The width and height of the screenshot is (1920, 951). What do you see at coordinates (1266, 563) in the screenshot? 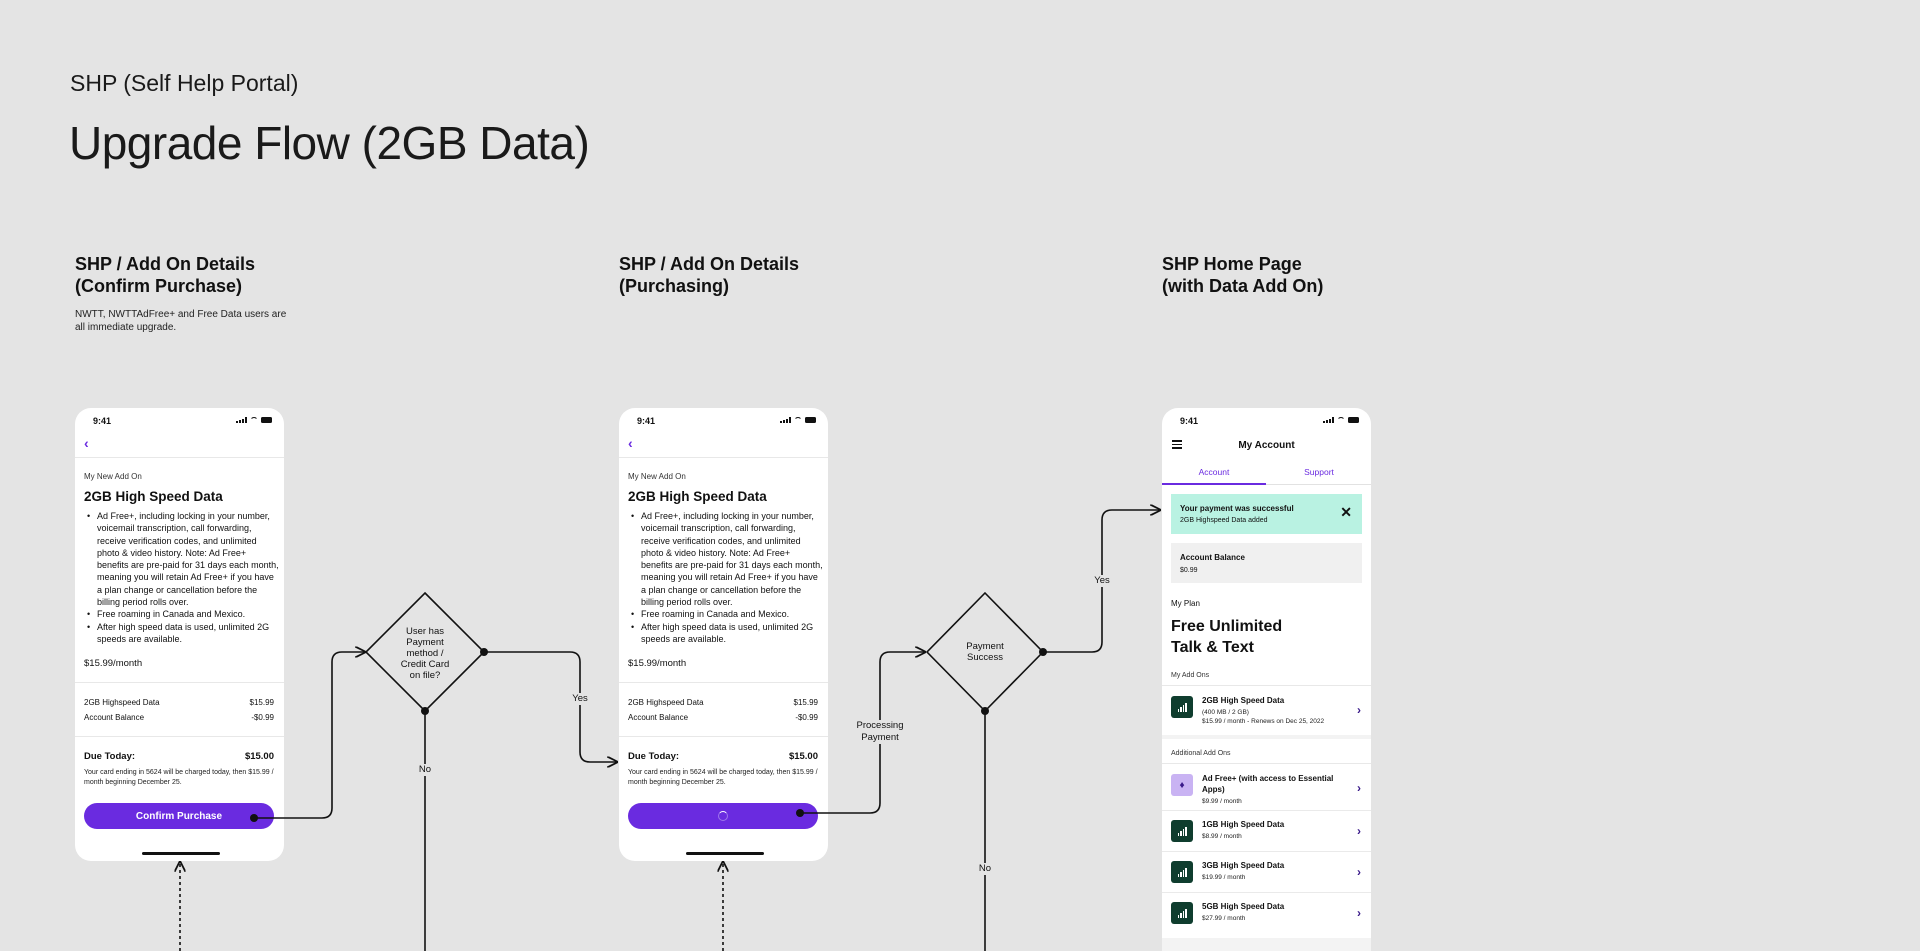
I see `account-balance-card: Account Balance $0.99` at bounding box center [1266, 563].